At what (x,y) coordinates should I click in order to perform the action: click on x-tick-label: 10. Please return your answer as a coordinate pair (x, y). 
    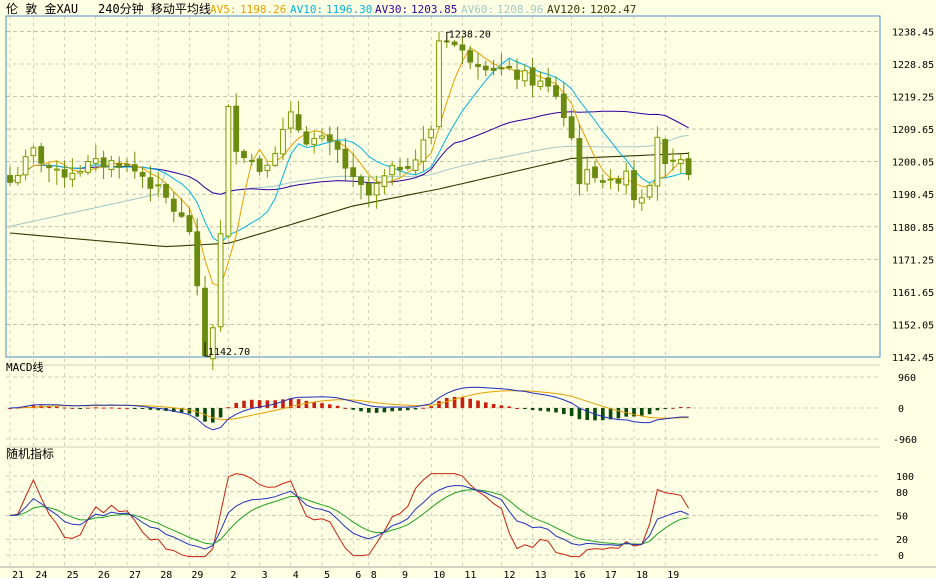
    Looking at the image, I should click on (439, 574).